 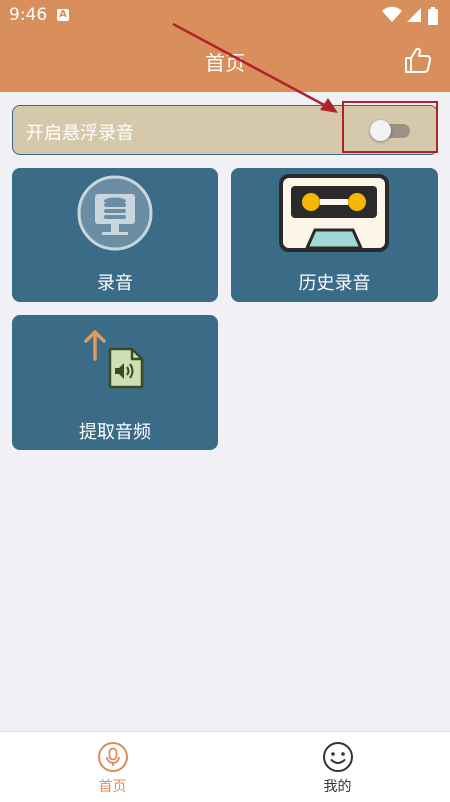 What do you see at coordinates (80, 133) in the screenshot?
I see `float-record-label: 开启悬浮录音` at bounding box center [80, 133].